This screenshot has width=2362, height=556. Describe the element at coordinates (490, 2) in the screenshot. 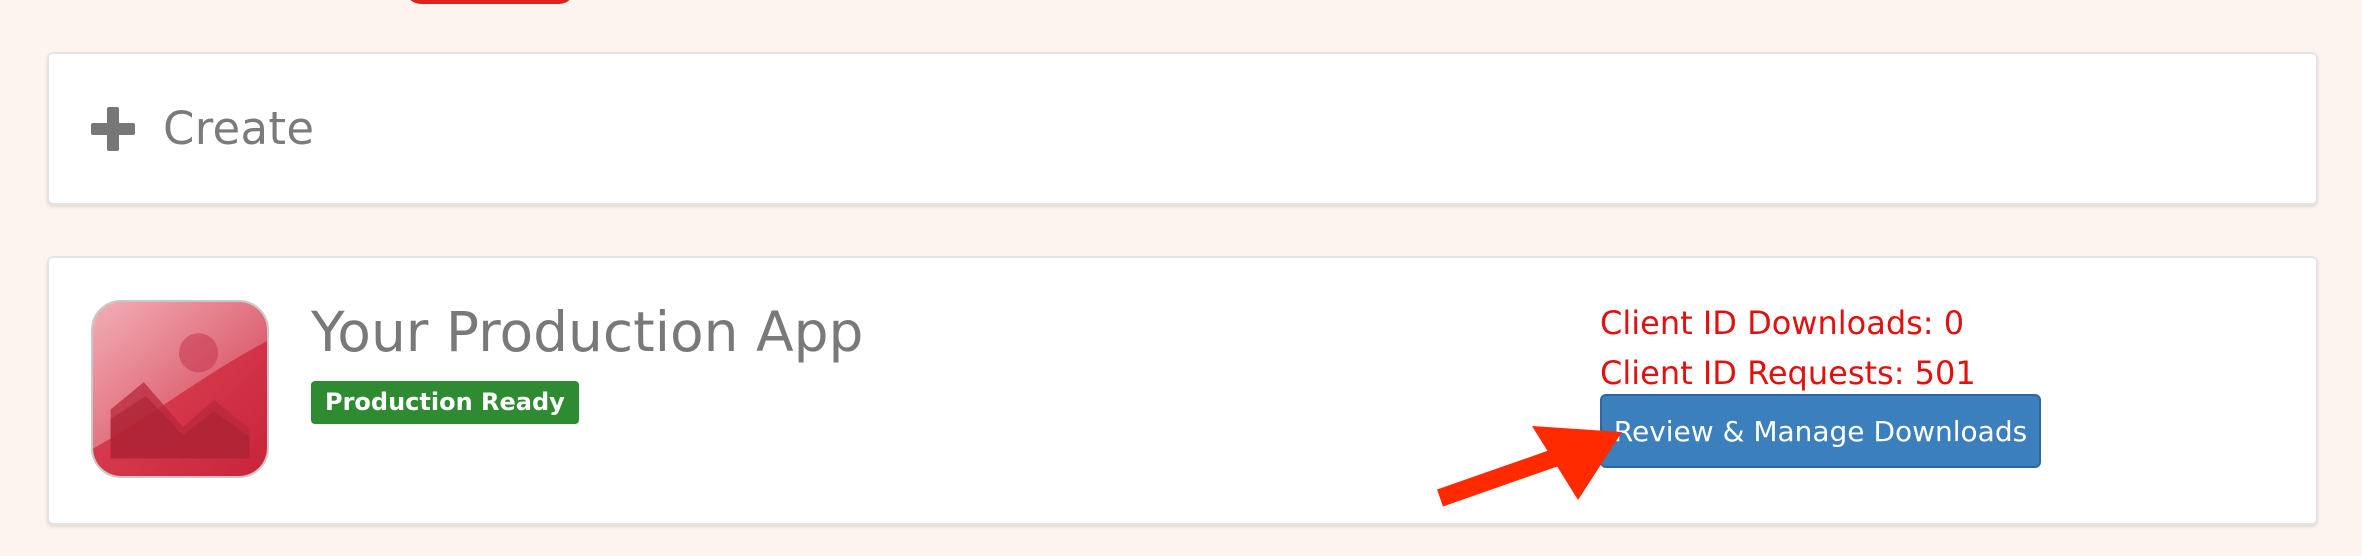

I see `top-tab-edge` at that location.